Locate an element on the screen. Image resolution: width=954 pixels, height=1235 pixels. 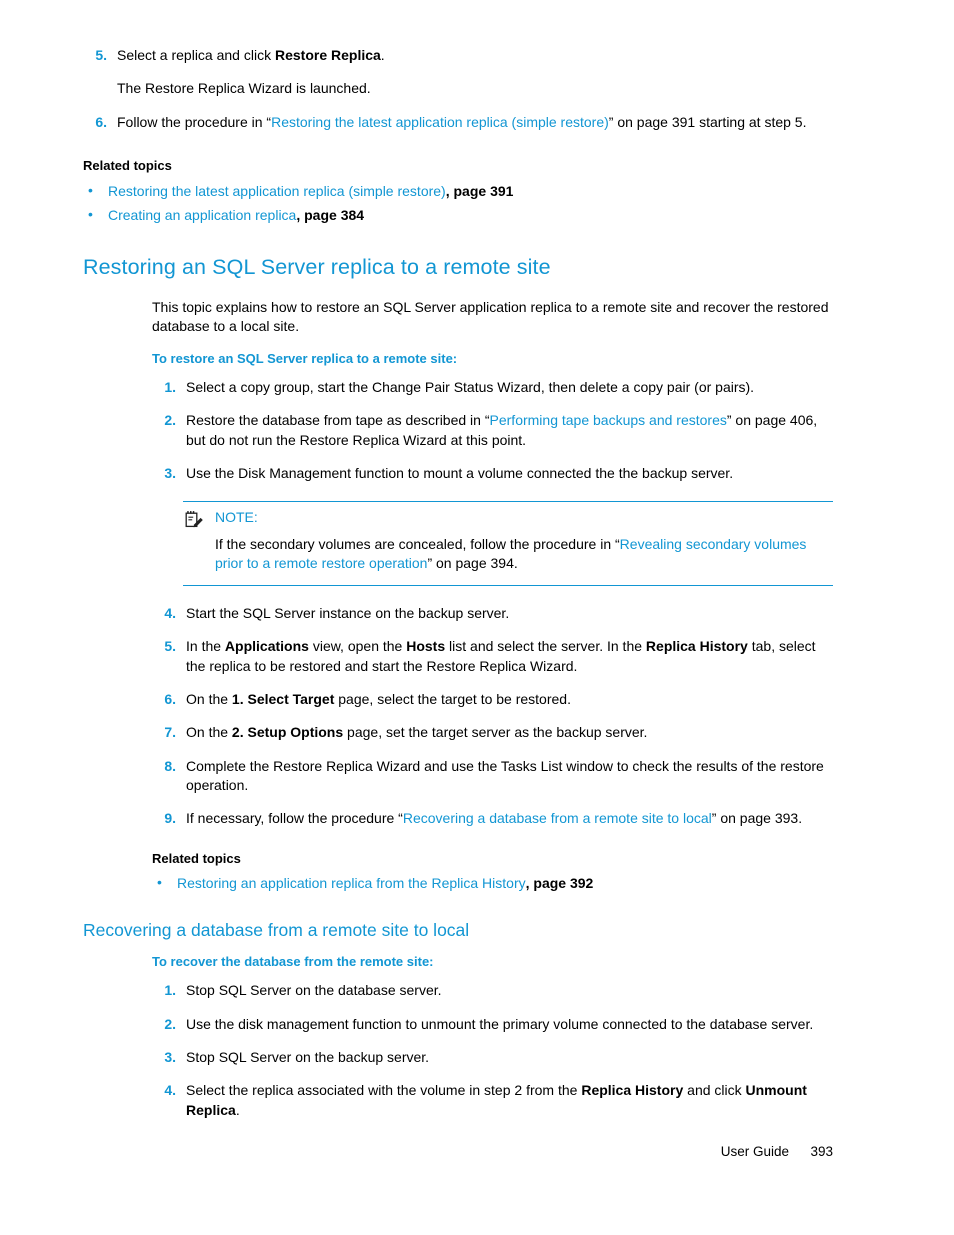
list-item: 3. Stop SQL Server on the backup server. is located at coordinates (492, 1057).